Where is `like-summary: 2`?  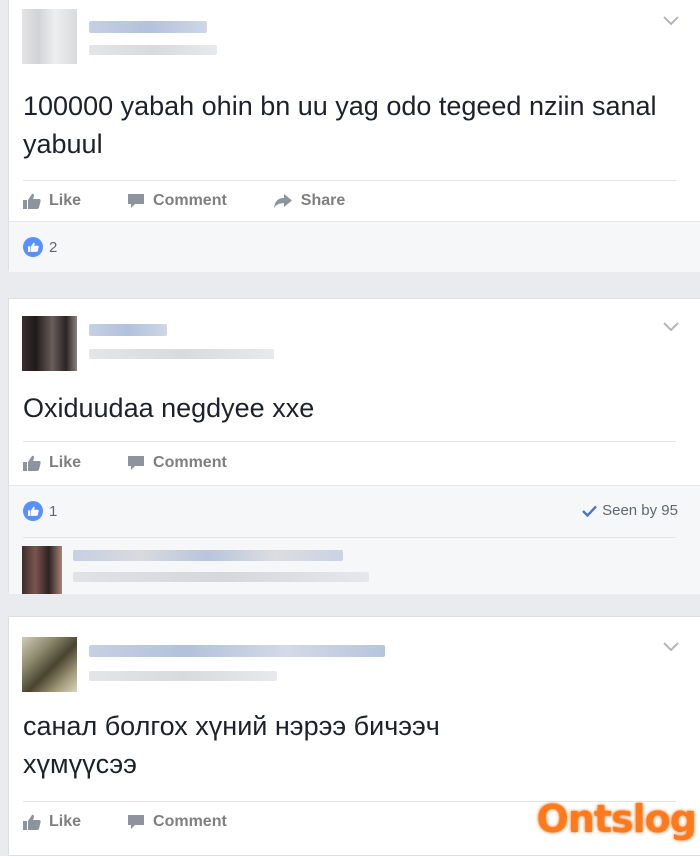
like-summary: 2 is located at coordinates (40, 247).